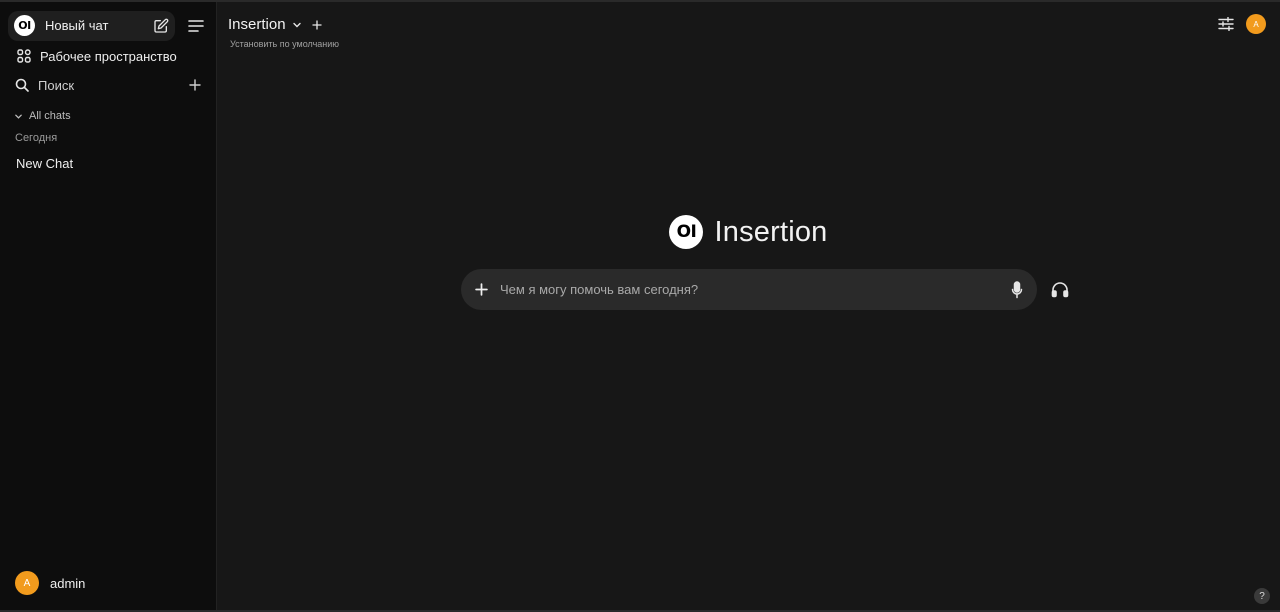  I want to click on sidebar-item-workspace: Рабочее пространство, so click(108, 56).